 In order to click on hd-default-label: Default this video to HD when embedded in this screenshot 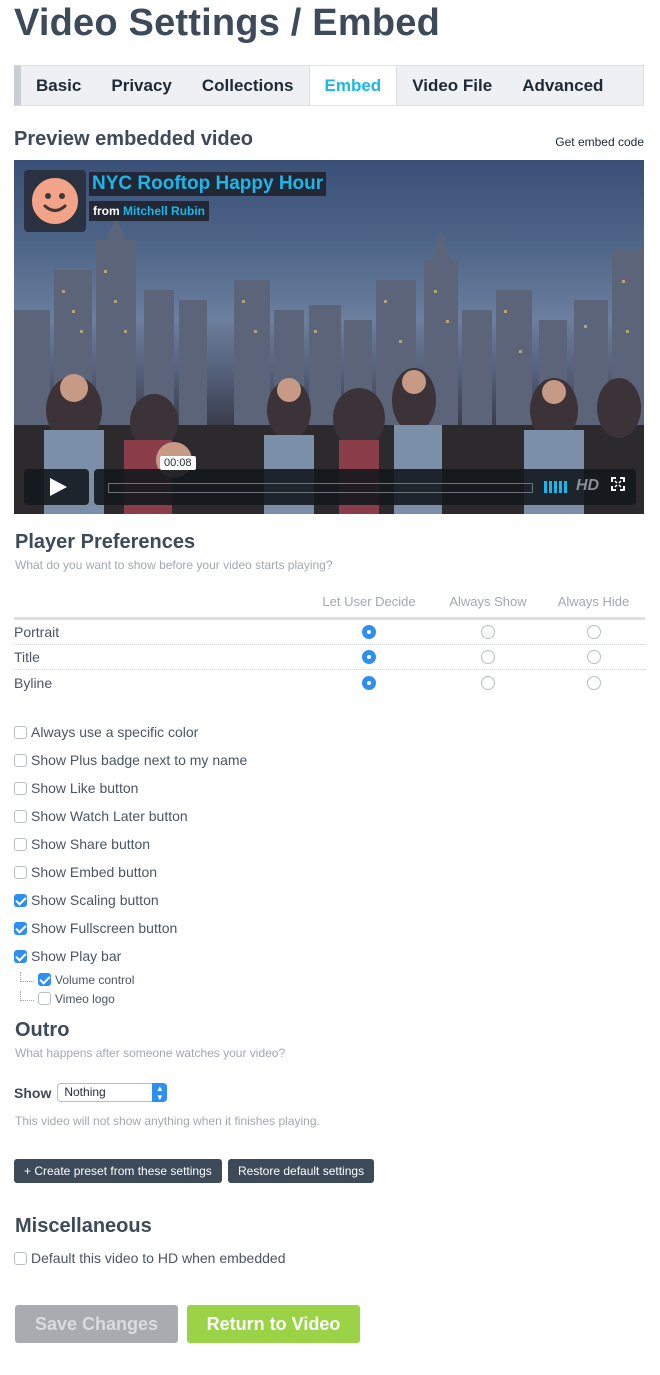, I will do `click(158, 1258)`.